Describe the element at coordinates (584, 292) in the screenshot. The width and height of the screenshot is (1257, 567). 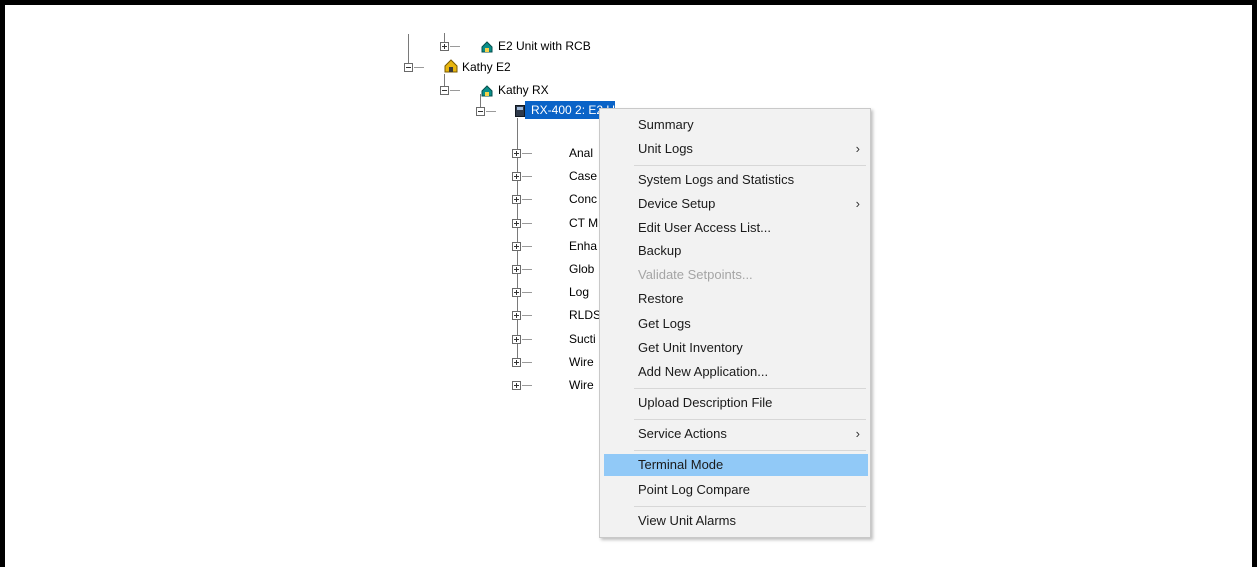
I see `child-node-label: Log` at that location.